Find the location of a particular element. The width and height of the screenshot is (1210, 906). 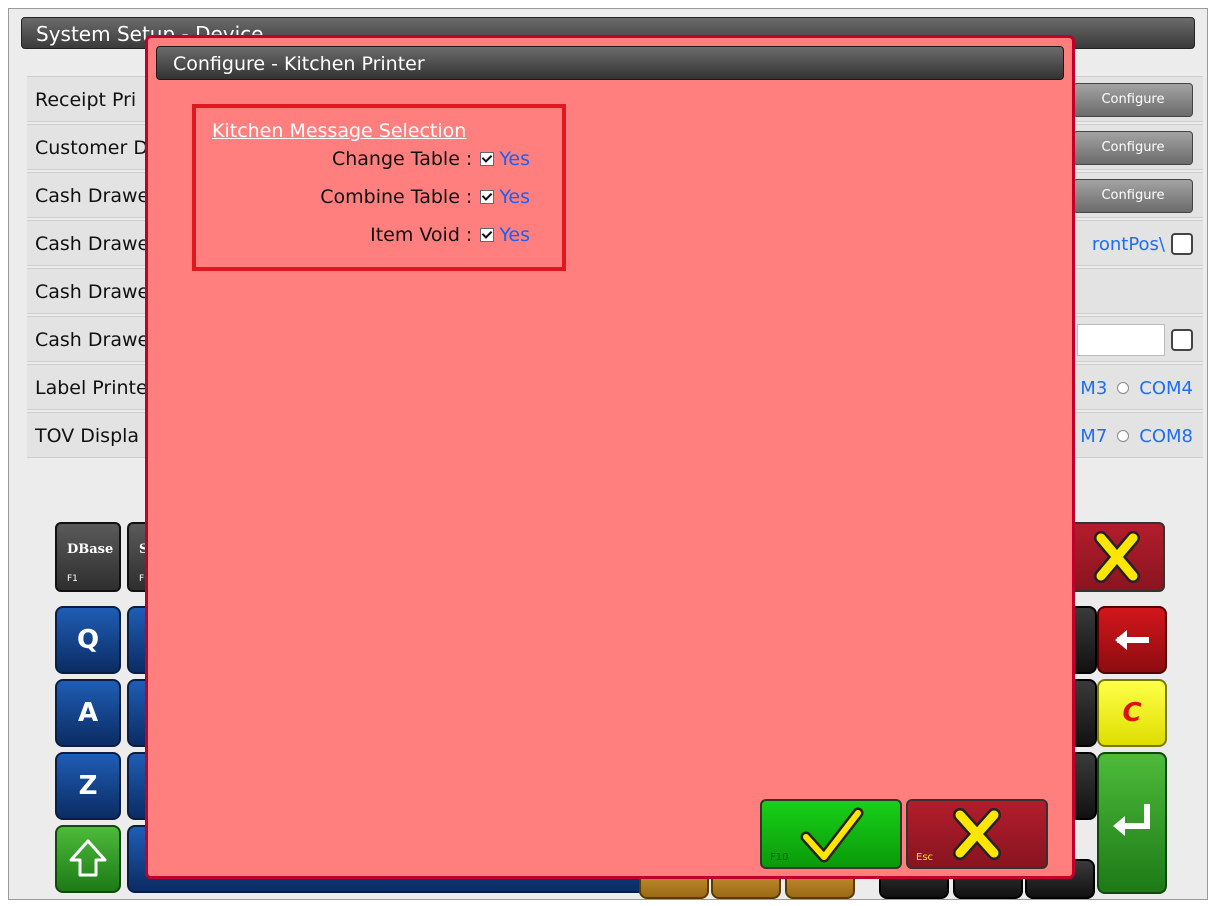

key-hint: F is located at coordinates (142, 579).